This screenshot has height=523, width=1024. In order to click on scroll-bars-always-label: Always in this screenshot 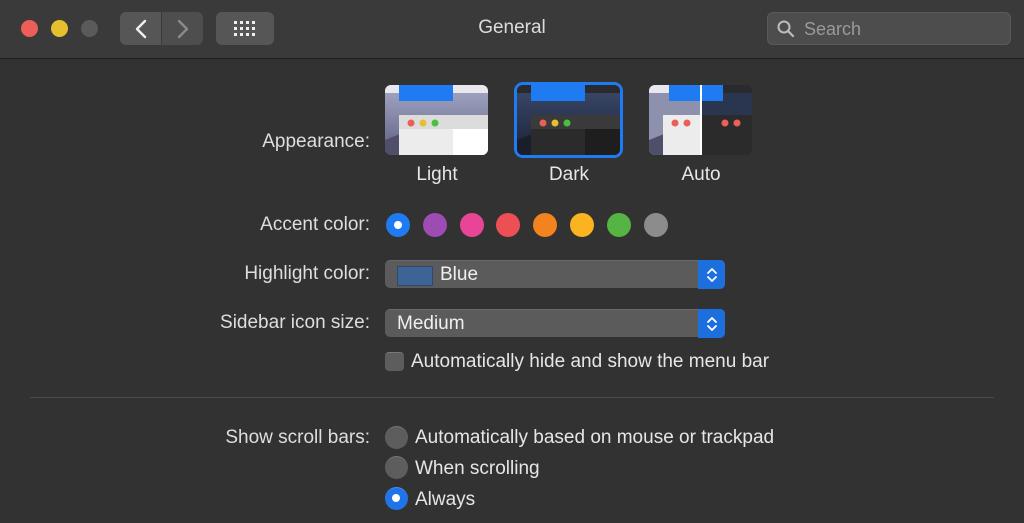, I will do `click(445, 500)`.